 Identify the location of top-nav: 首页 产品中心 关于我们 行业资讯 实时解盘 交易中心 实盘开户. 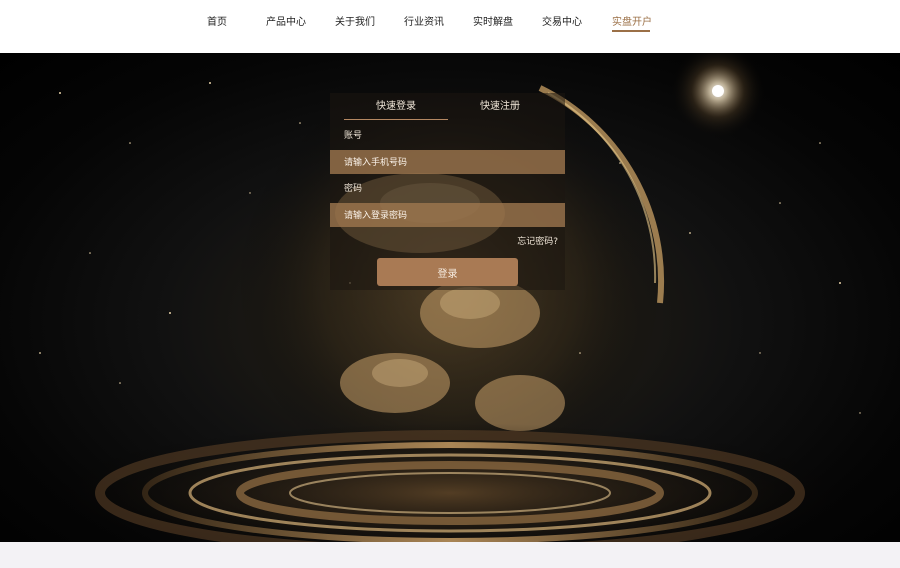
(450, 26).